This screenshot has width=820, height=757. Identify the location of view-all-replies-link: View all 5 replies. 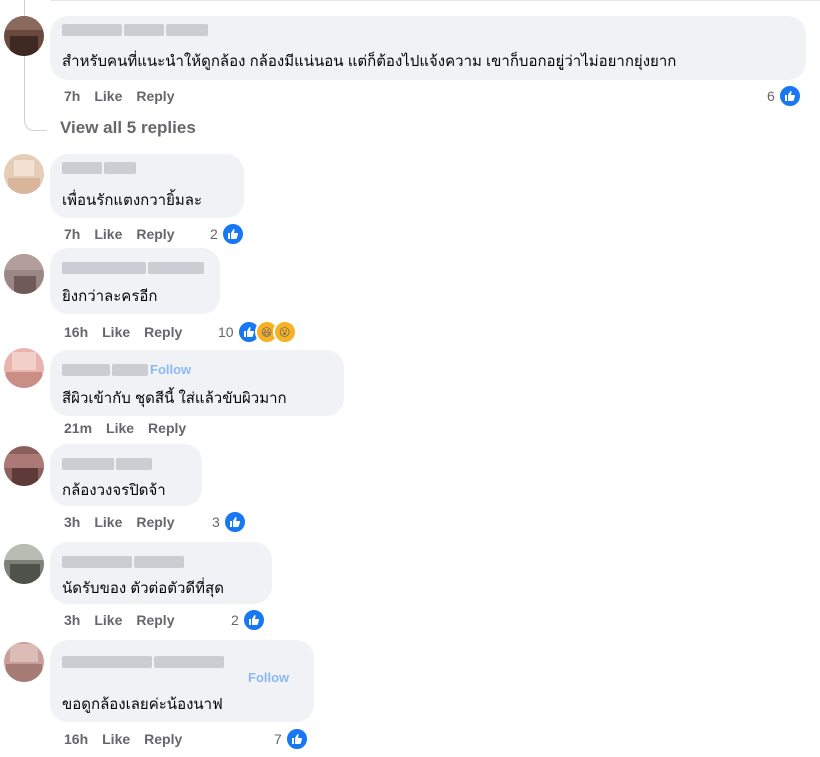
(128, 128).